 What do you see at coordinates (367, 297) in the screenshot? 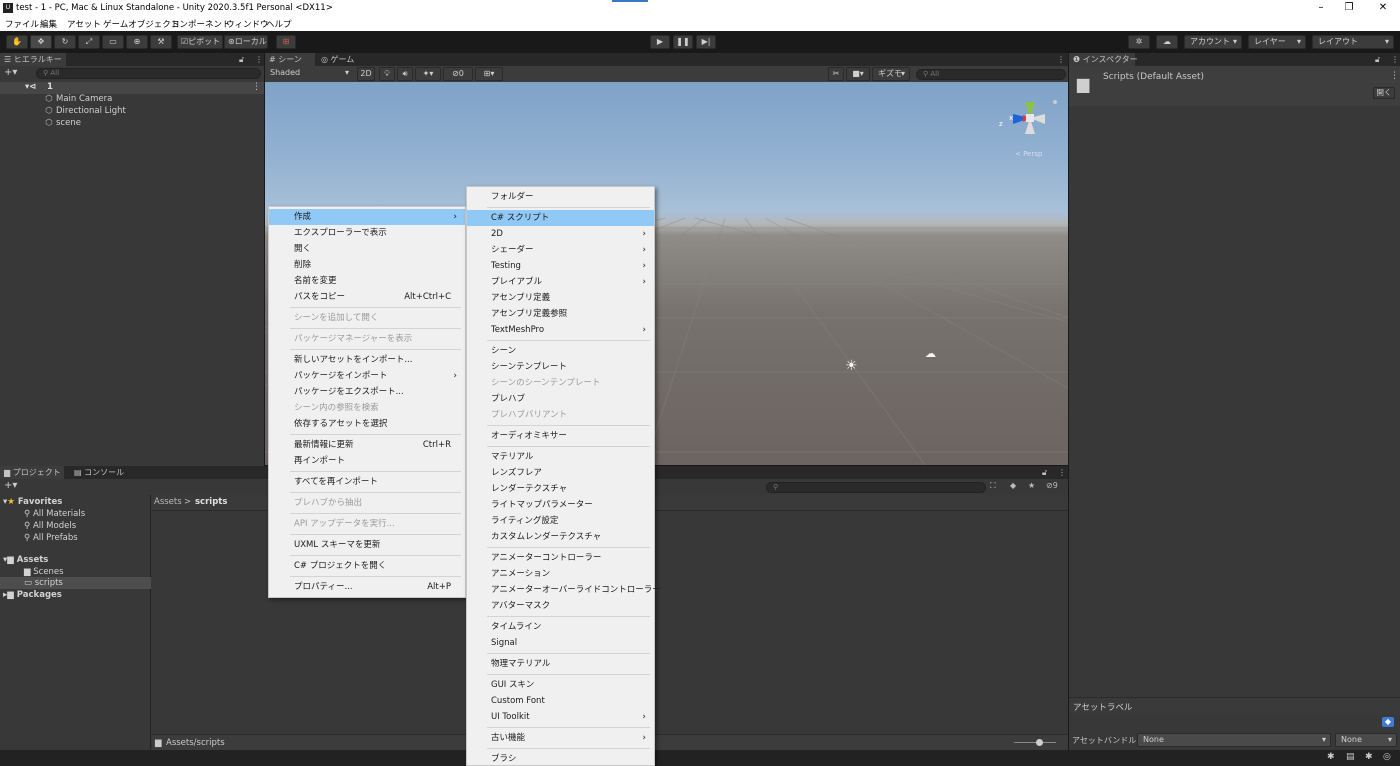
I see `context-menu-item: パスをコピー Alt+Ctrl+C` at bounding box center [367, 297].